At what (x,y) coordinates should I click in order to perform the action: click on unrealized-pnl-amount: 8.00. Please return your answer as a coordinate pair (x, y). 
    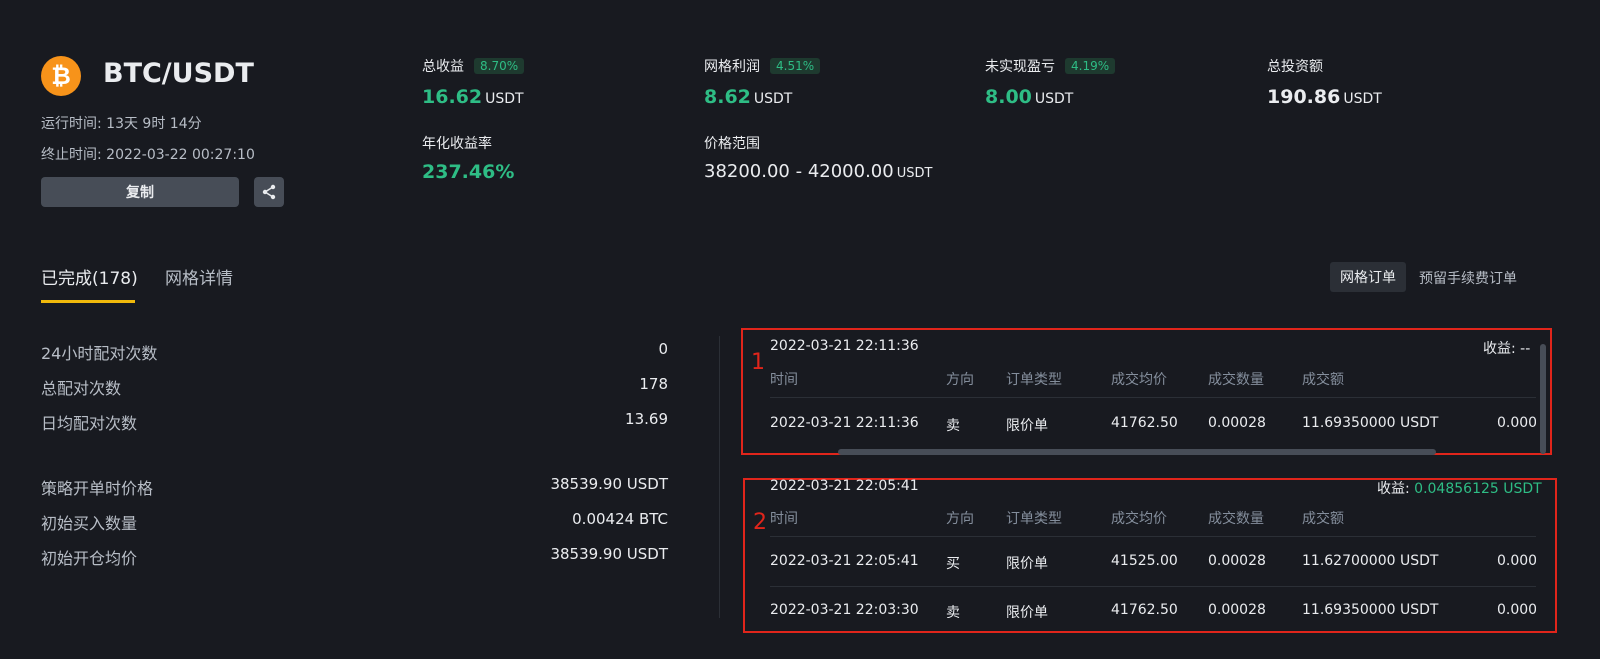
    Looking at the image, I should click on (1008, 97).